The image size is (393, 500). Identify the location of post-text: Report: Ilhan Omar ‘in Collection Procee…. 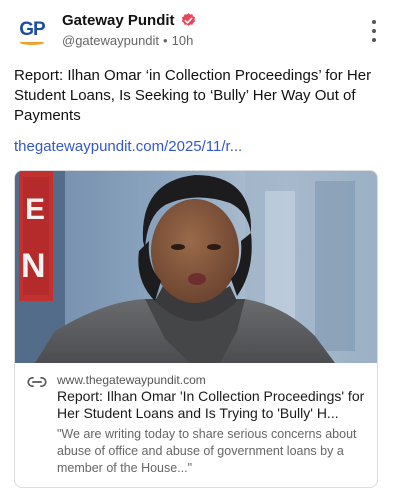
(193, 95).